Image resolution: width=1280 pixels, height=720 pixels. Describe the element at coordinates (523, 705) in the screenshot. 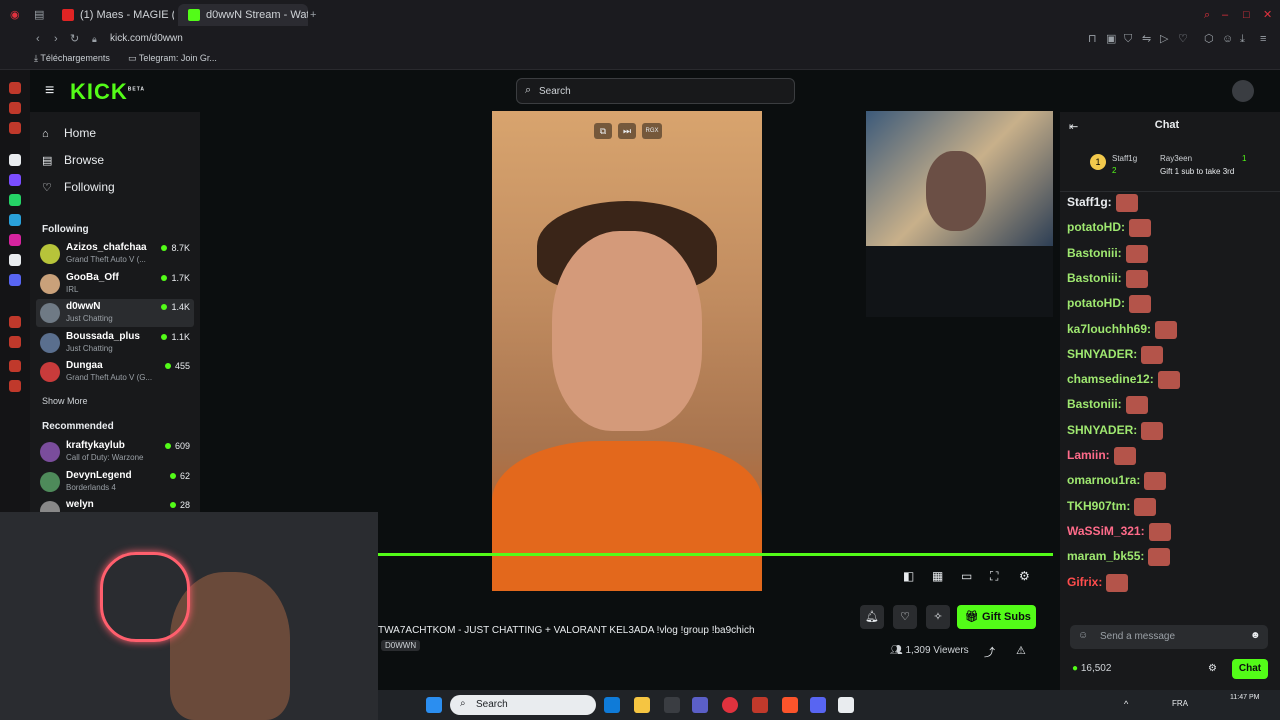

I see `taskbar-search: ⌕ Search` at that location.